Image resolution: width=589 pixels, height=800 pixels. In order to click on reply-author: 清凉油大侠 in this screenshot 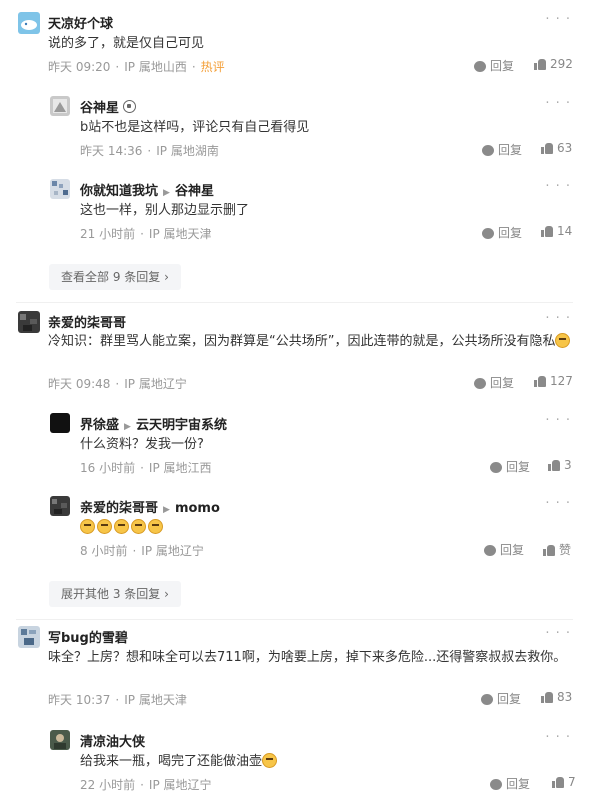, I will do `click(112, 740)`.